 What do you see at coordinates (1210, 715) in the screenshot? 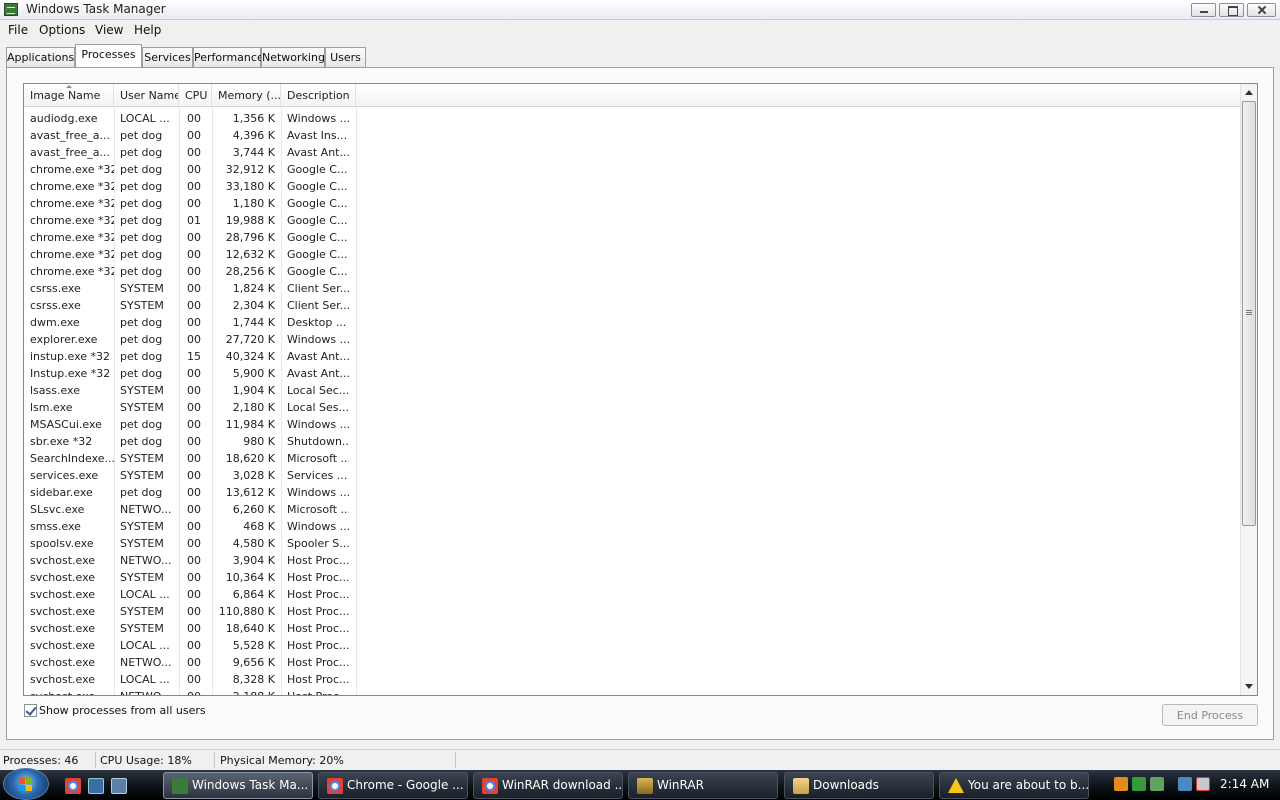
I see `end-process-button: End Process` at bounding box center [1210, 715].